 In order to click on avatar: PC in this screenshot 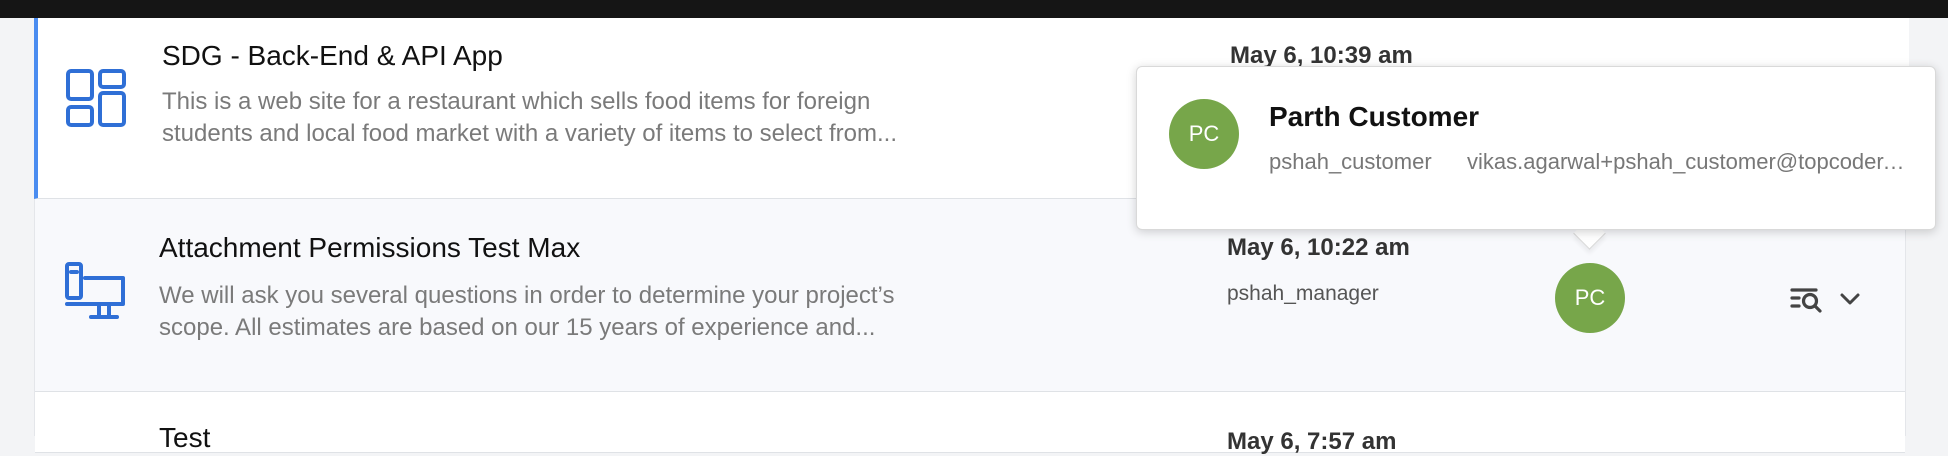, I will do `click(1590, 298)`.